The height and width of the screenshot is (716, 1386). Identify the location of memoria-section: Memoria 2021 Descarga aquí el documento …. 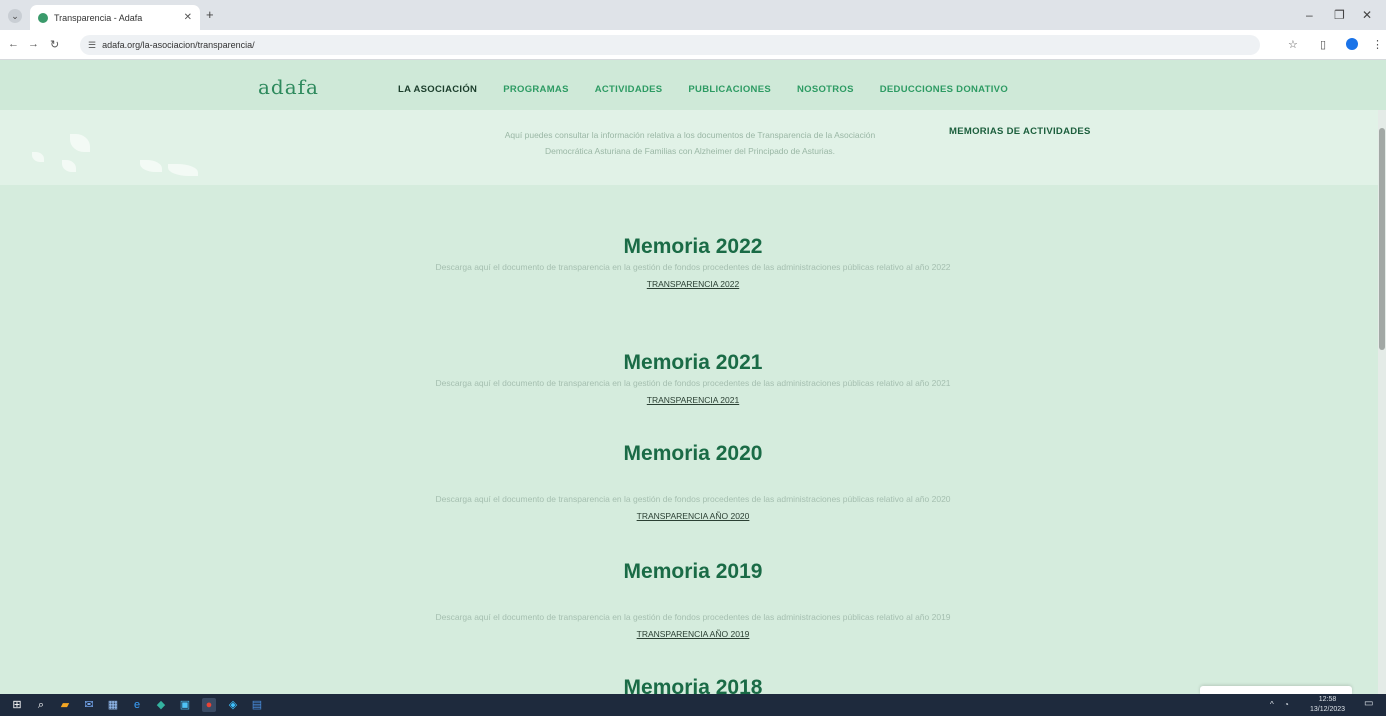
(693, 379).